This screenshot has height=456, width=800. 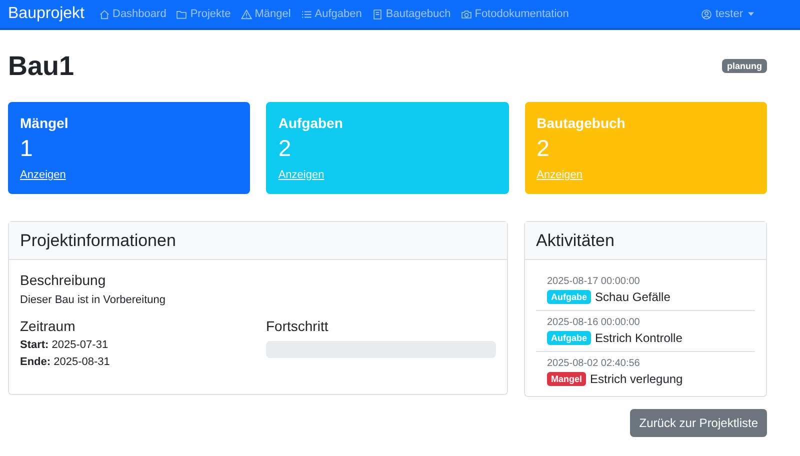 I want to click on nav-link: Bautagebuch, so click(x=411, y=14).